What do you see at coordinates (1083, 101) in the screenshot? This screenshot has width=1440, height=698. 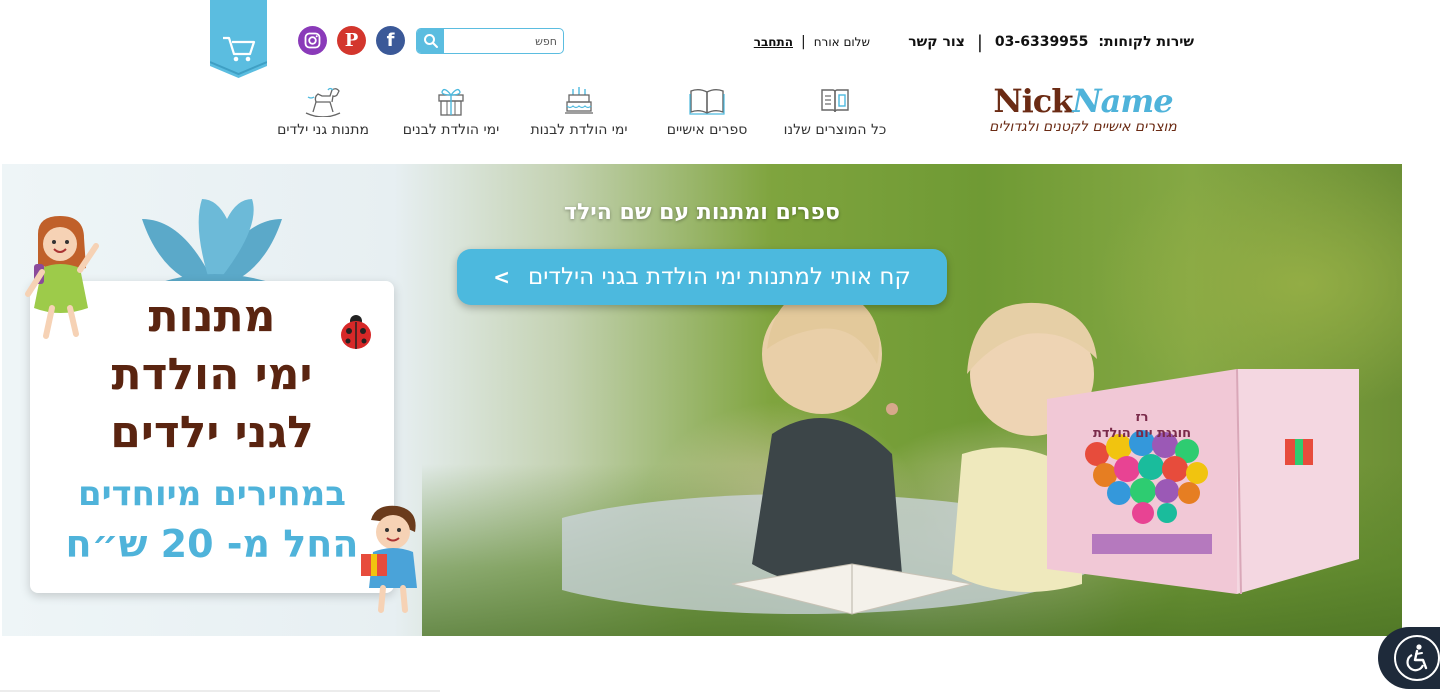 I see `logo-wordmark: NickName` at bounding box center [1083, 101].